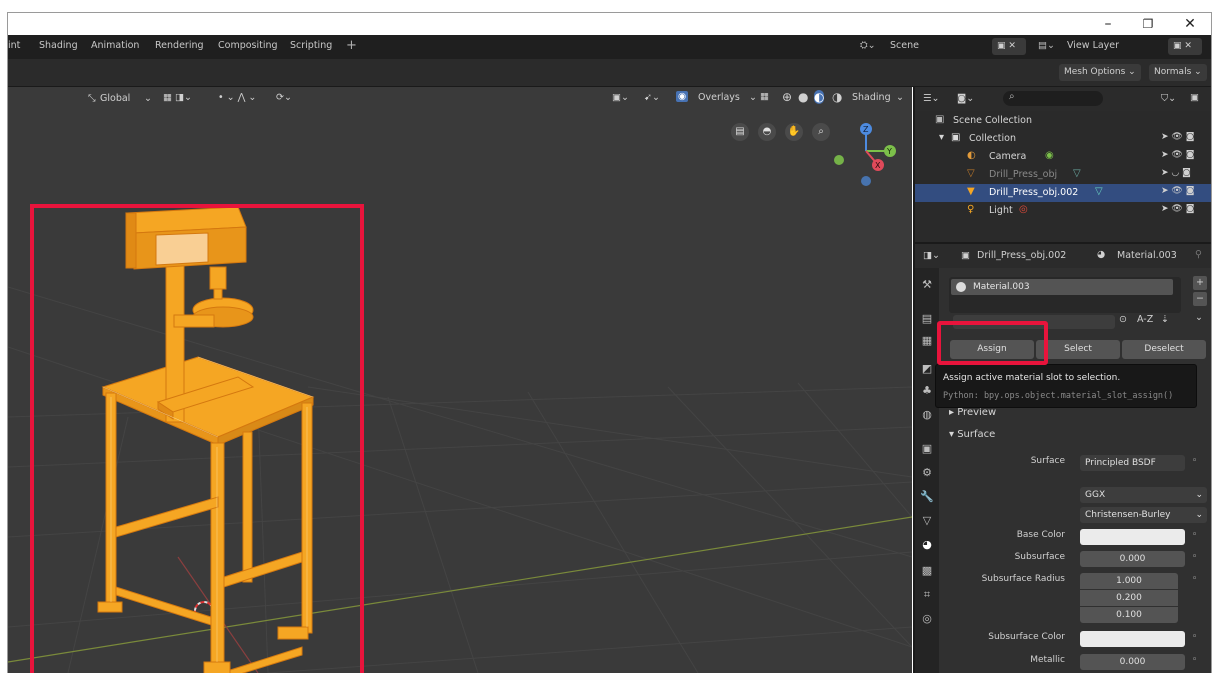 This screenshot has width=1224, height=673. Describe the element at coordinates (620, 97) in the screenshot. I see `view-object-types-icon: ▣⌄` at that location.